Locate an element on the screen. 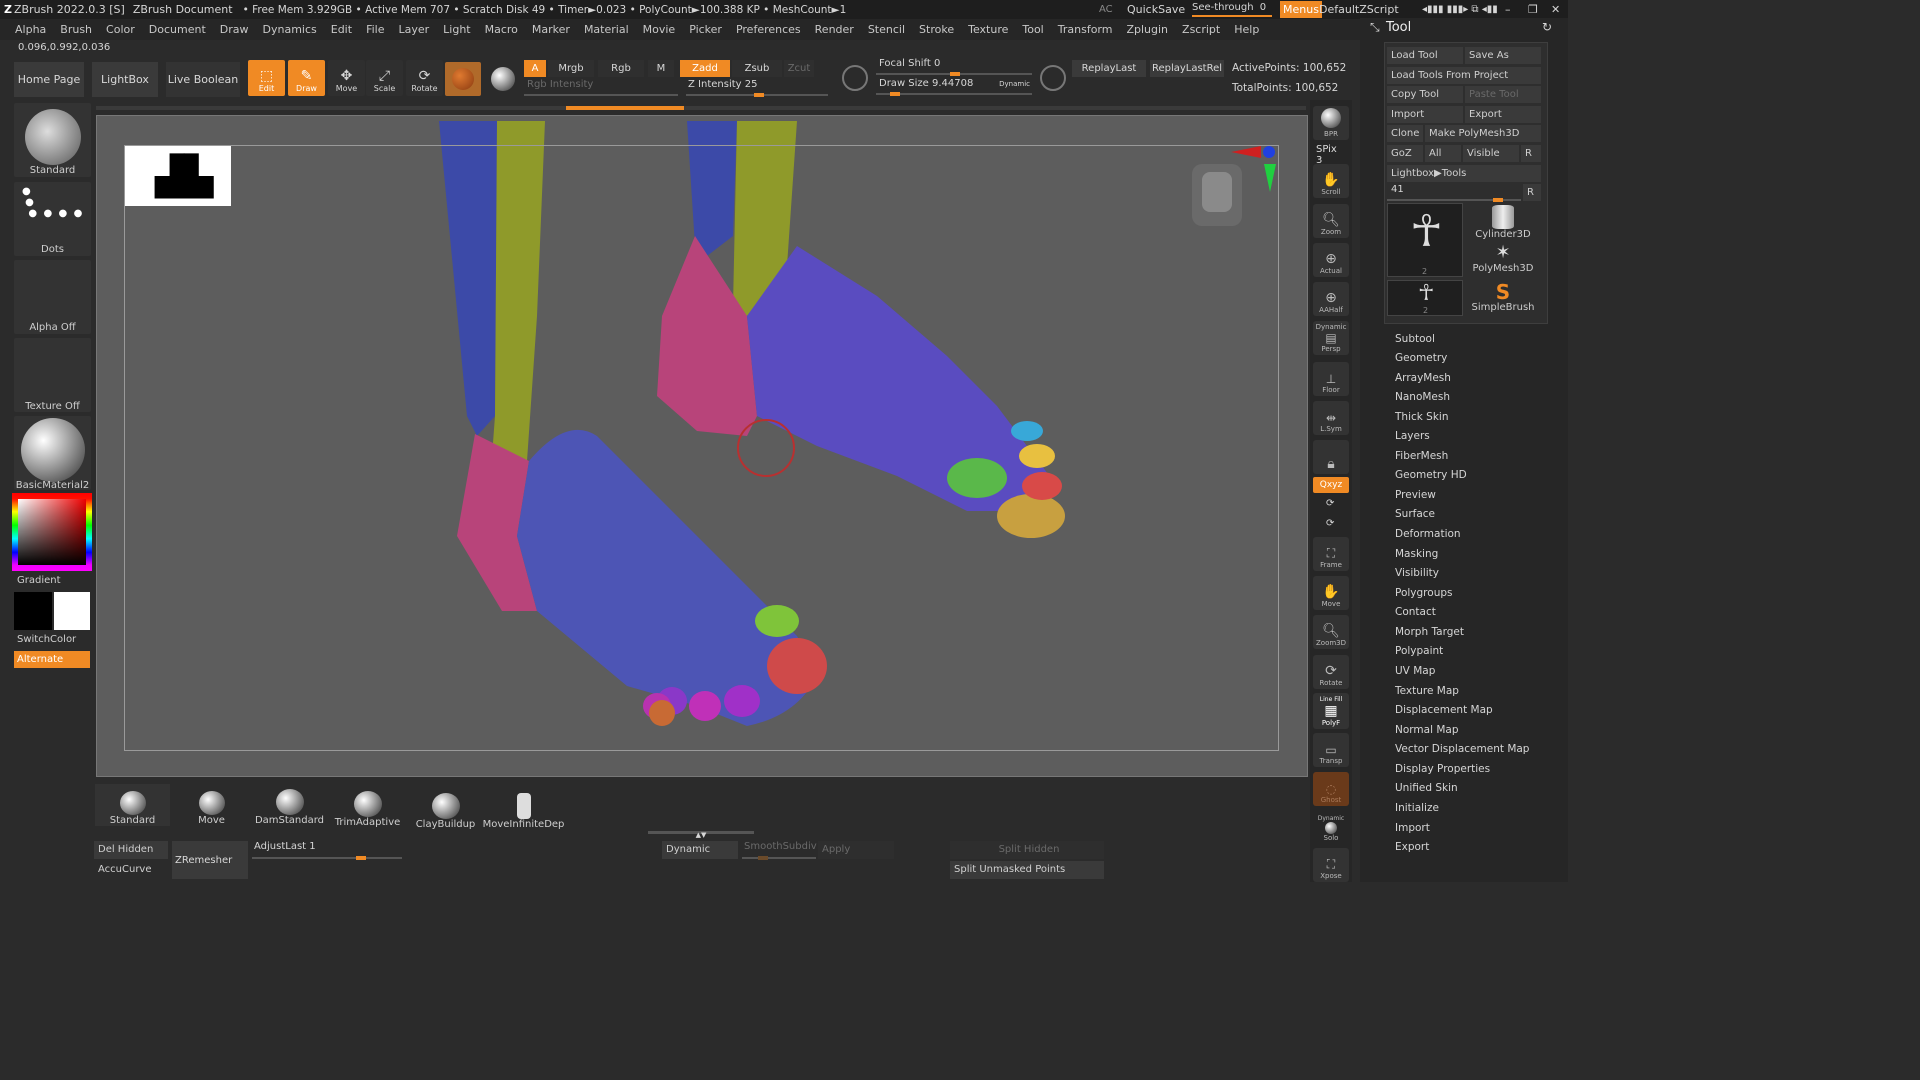  replay-last-button: ReplayLast is located at coordinates (1109, 68).